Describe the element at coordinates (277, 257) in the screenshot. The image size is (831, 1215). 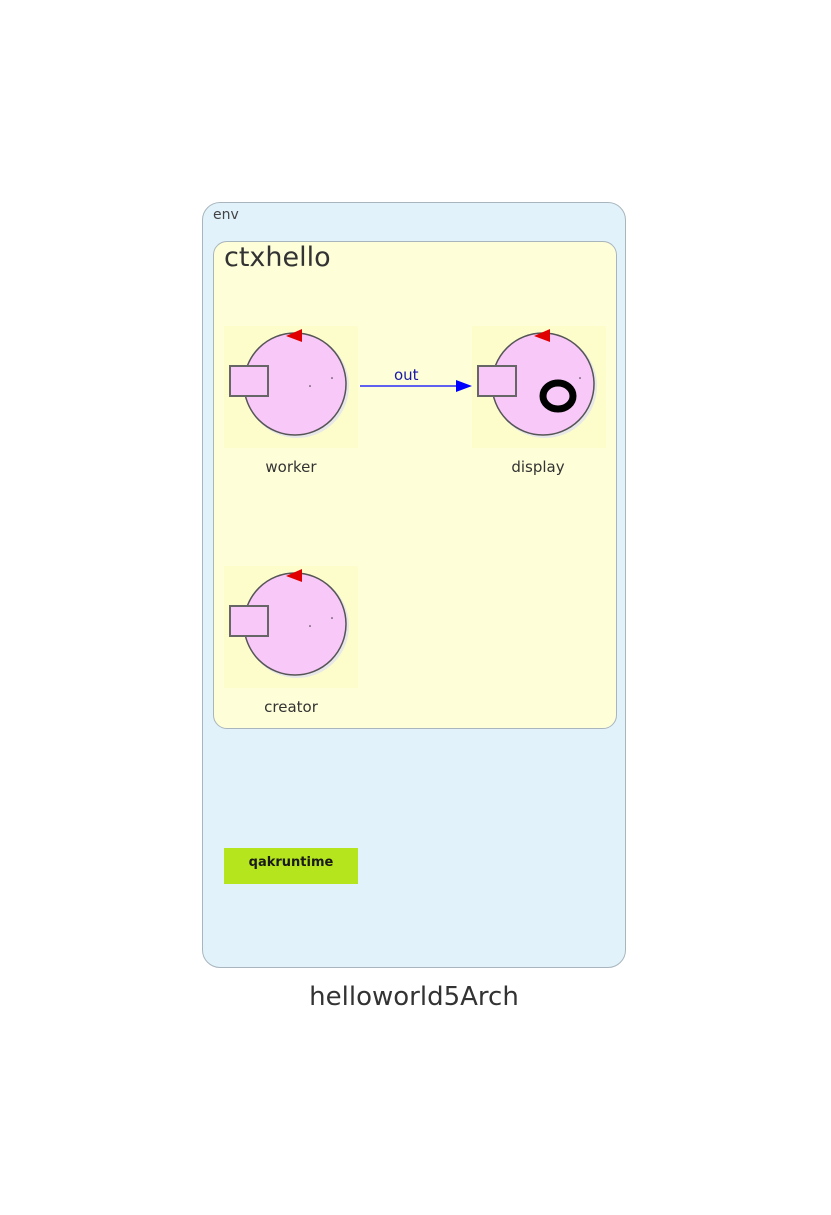
I see `context-label: ctxhello` at that location.